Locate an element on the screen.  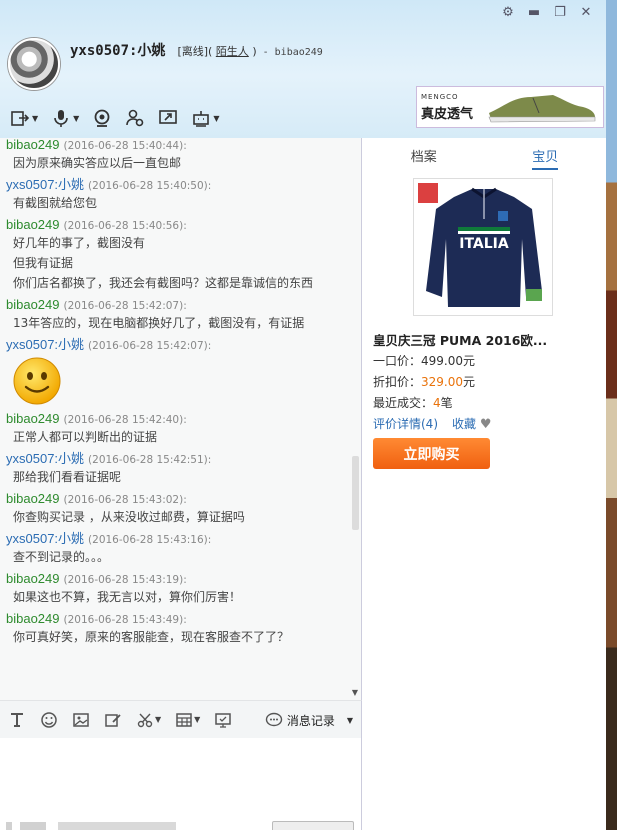
voice-call-button: ▼ is located at coordinates (65, 118).